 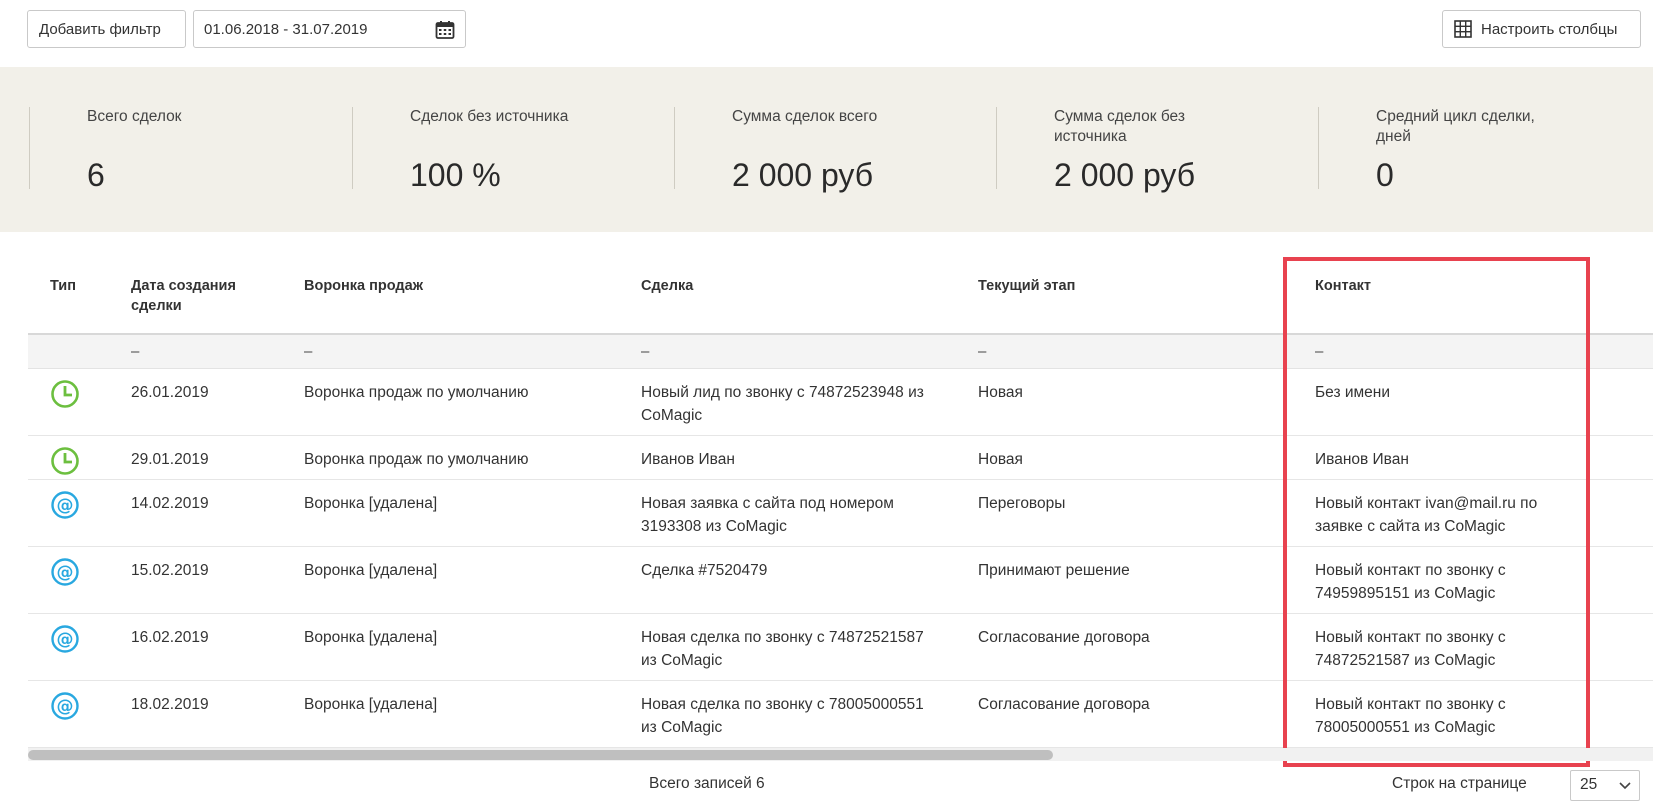 What do you see at coordinates (96, 175) in the screenshot?
I see `stat-value: 6` at bounding box center [96, 175].